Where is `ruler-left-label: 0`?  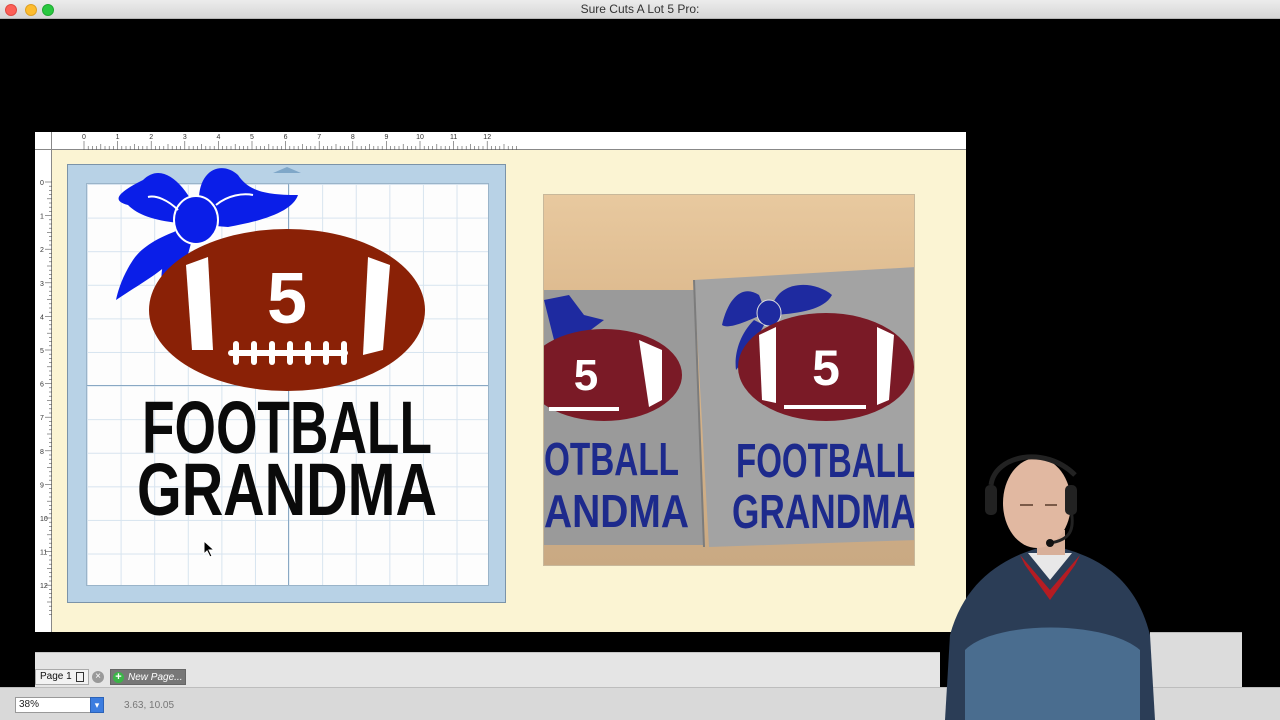
ruler-left-label: 0 is located at coordinates (42, 183).